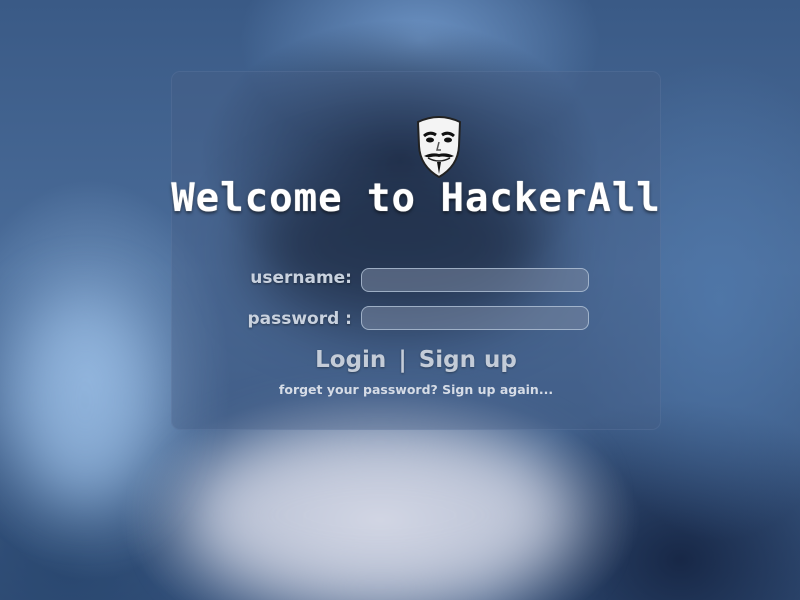  Describe the element at coordinates (416, 360) in the screenshot. I see `auth-actions: Login | Sign up` at that location.